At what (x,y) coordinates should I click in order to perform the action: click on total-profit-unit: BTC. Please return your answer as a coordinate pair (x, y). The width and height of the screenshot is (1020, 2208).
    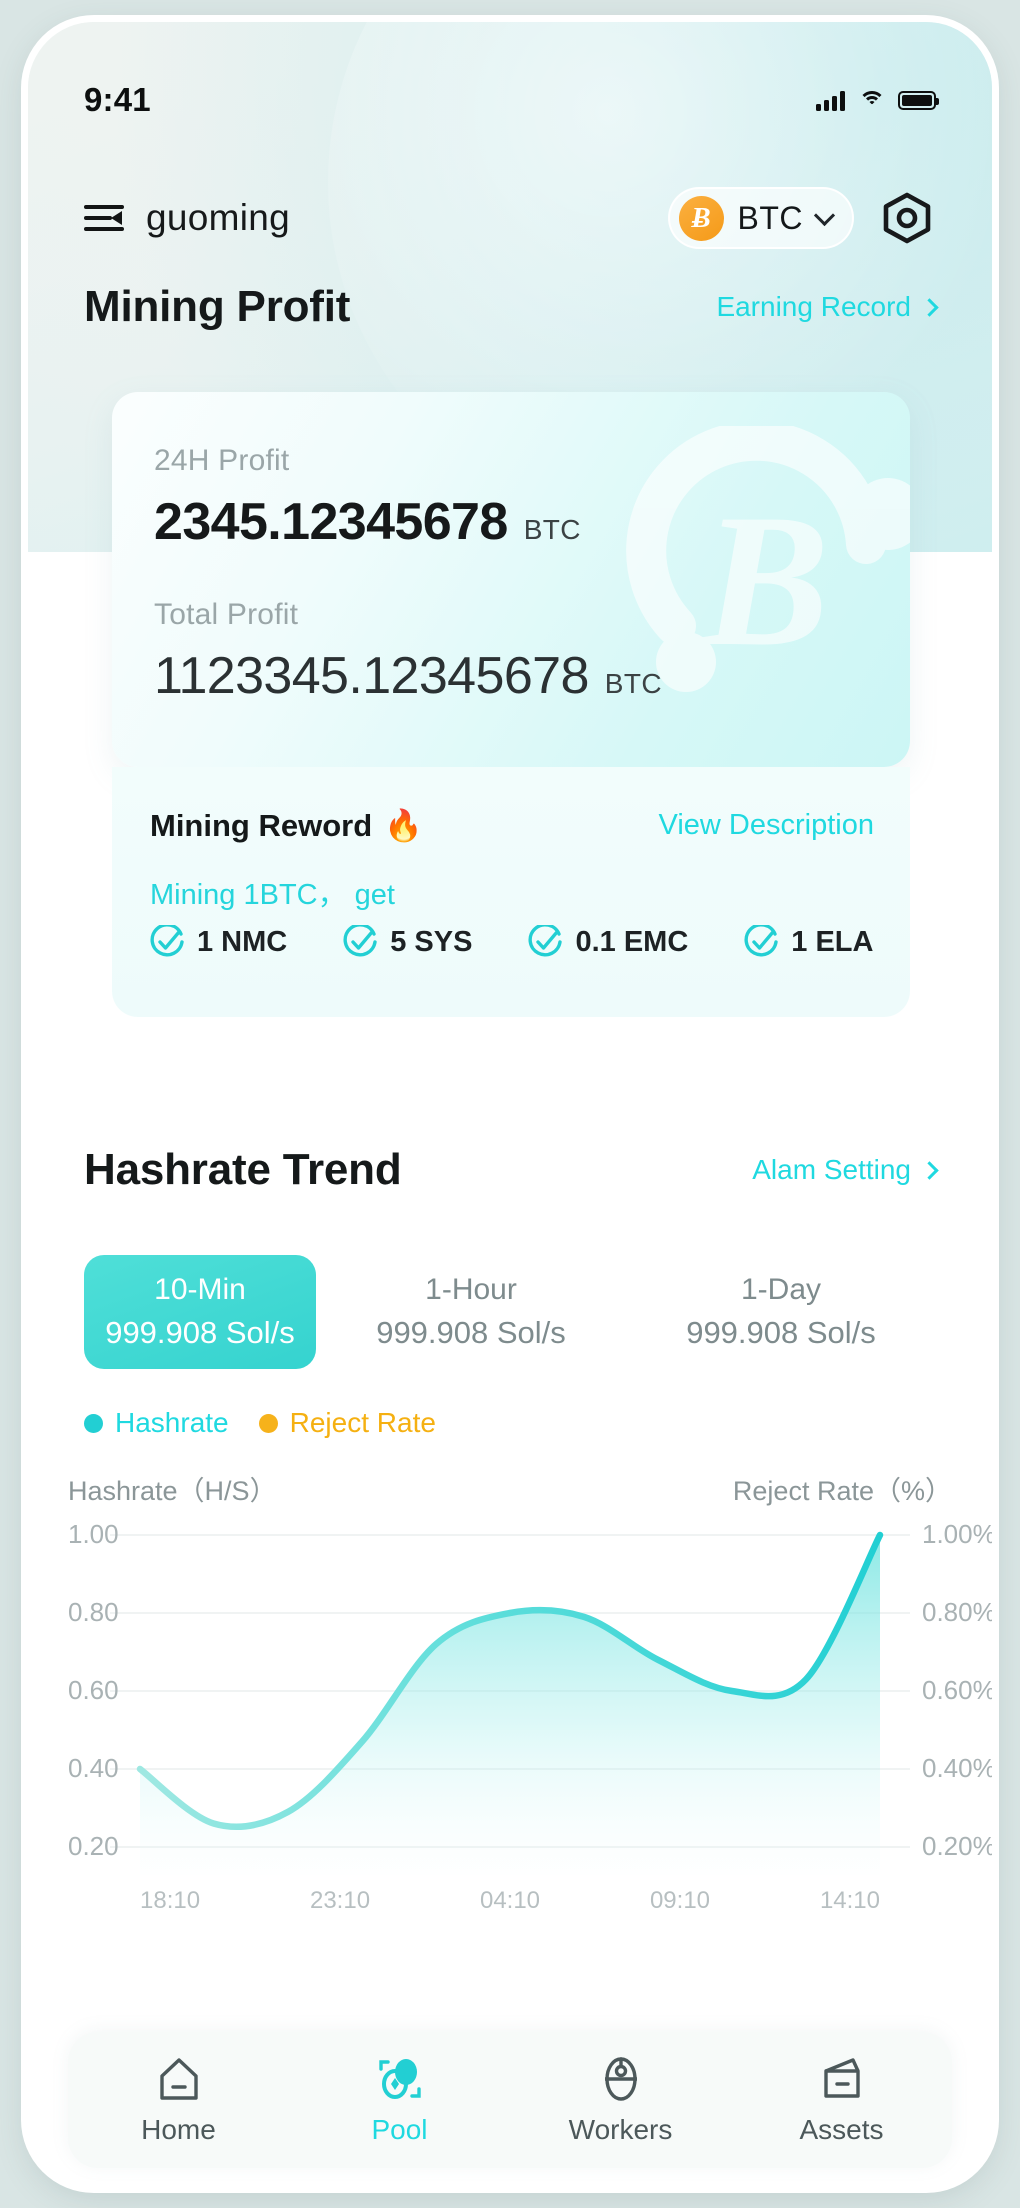
    Looking at the image, I should click on (633, 683).